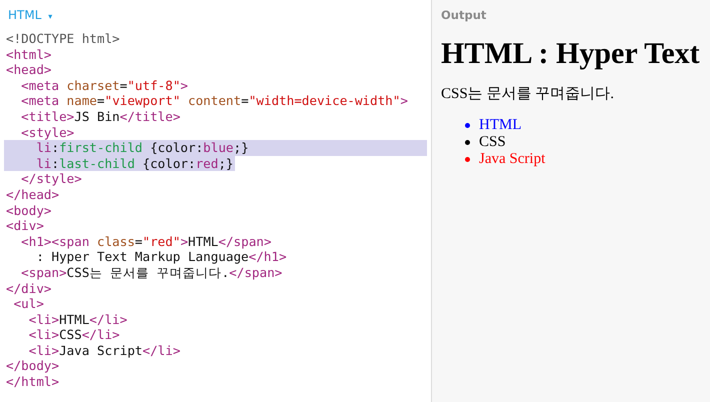 This screenshot has width=710, height=402. What do you see at coordinates (63, 39) in the screenshot?
I see `code-line: <!DOCTYPE html>` at bounding box center [63, 39].